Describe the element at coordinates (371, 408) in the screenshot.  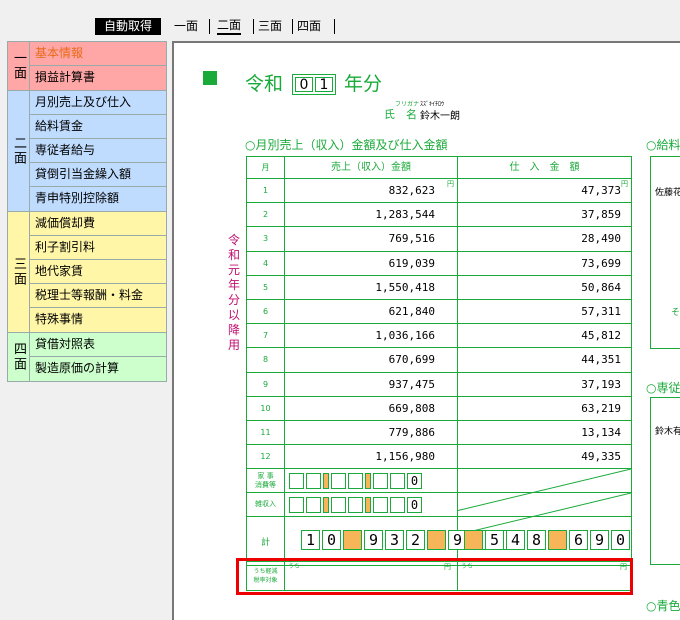
I see `sales-cell: 669,808` at that location.